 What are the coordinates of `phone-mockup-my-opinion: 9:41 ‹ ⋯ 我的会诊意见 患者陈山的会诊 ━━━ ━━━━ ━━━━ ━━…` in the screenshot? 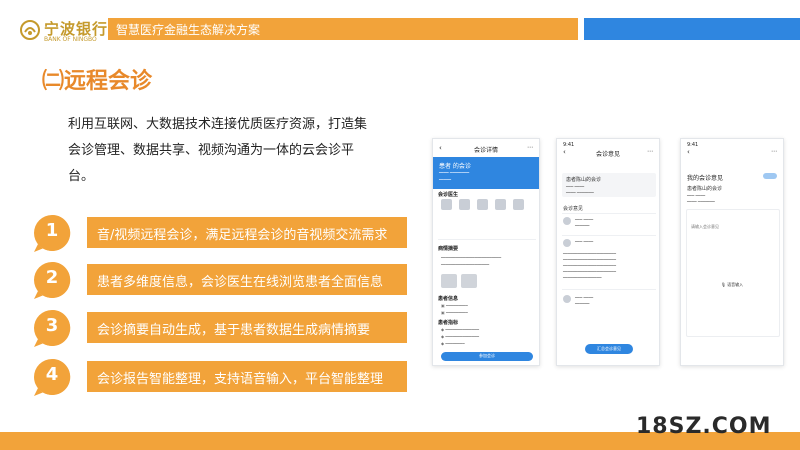 It's located at (732, 252).